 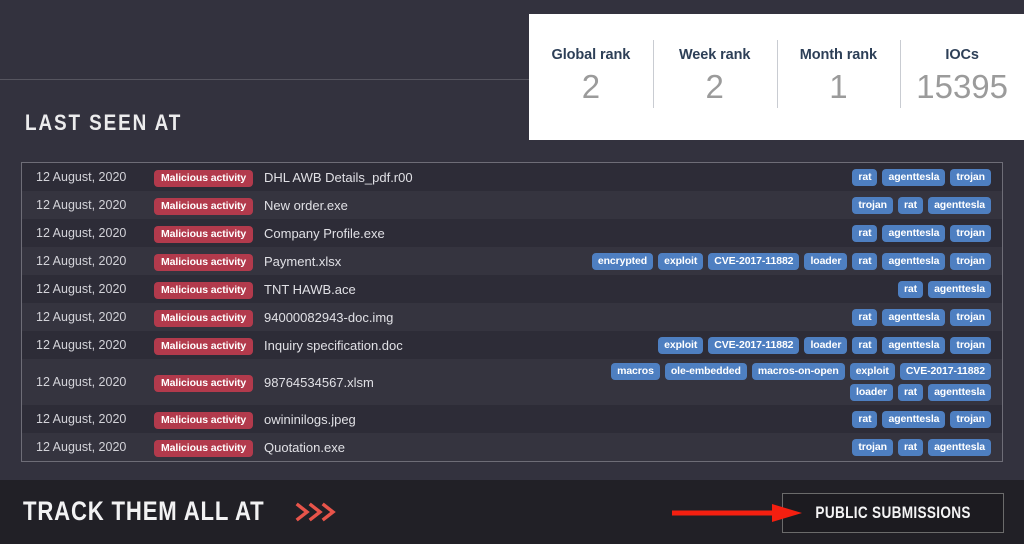 I want to click on row-filename: owininilogs.jpeg, so click(x=414, y=419).